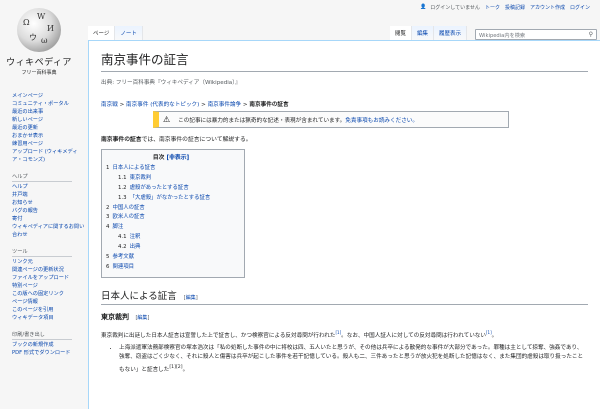 This screenshot has width=600, height=409. What do you see at coordinates (49, 187) in the screenshot?
I see `sidebar-item-help: ヘルプ` at bounding box center [49, 187].